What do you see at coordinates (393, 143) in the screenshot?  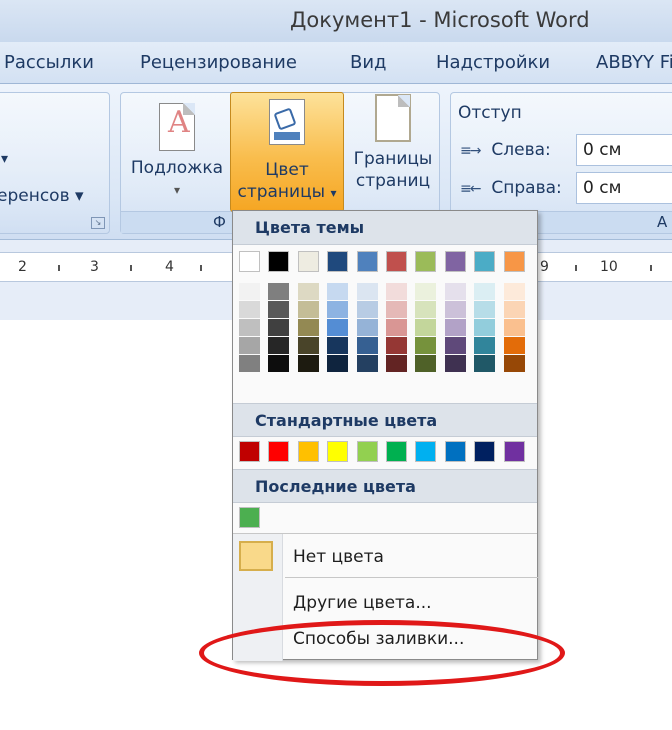 I see `page-borders-button: Границы страниц` at bounding box center [393, 143].